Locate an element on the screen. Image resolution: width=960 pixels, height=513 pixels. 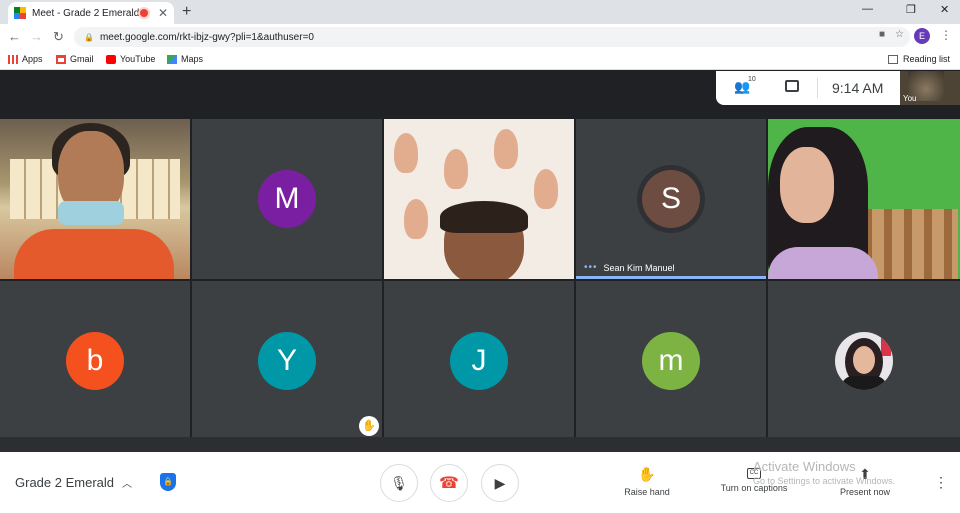
profile-avatar: E is located at coordinates (922, 36).